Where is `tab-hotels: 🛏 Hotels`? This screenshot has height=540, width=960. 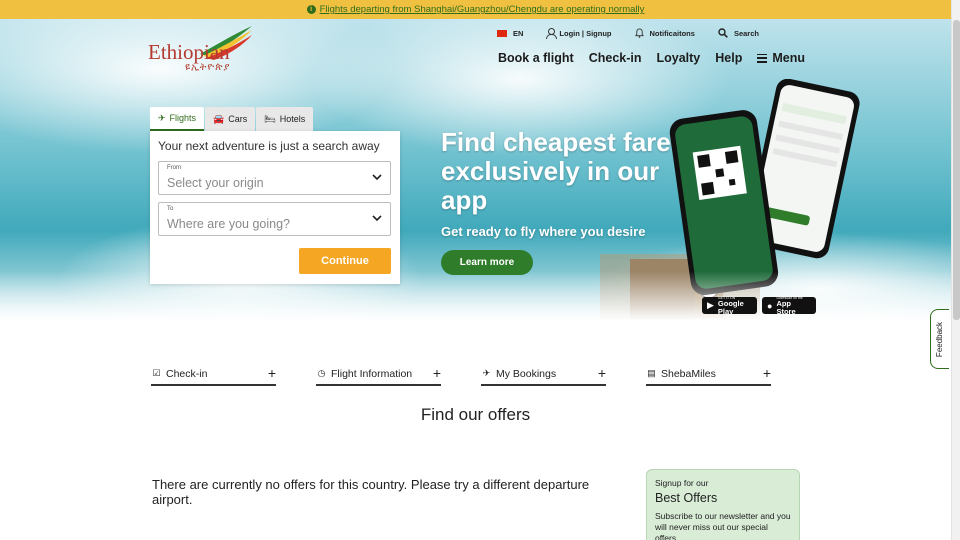 tab-hotels: 🛏 Hotels is located at coordinates (285, 119).